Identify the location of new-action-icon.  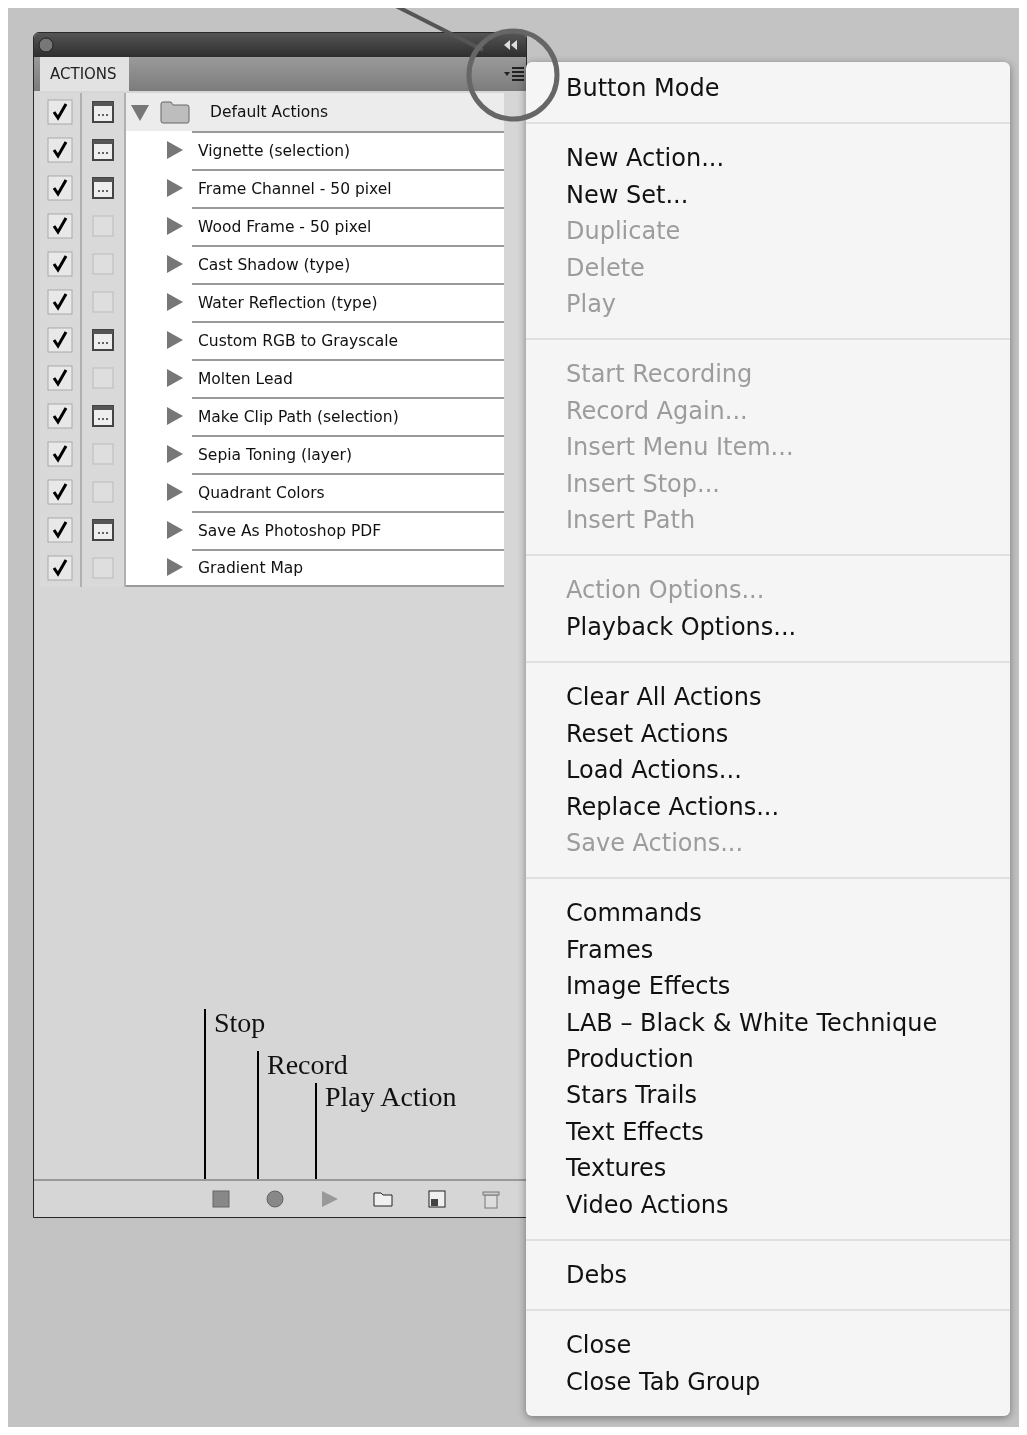
(437, 1199).